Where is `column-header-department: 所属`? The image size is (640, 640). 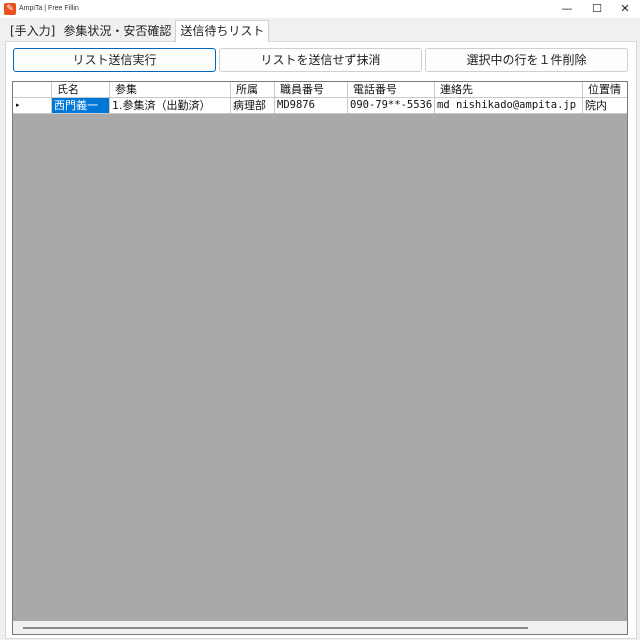 column-header-department: 所属 is located at coordinates (253, 90).